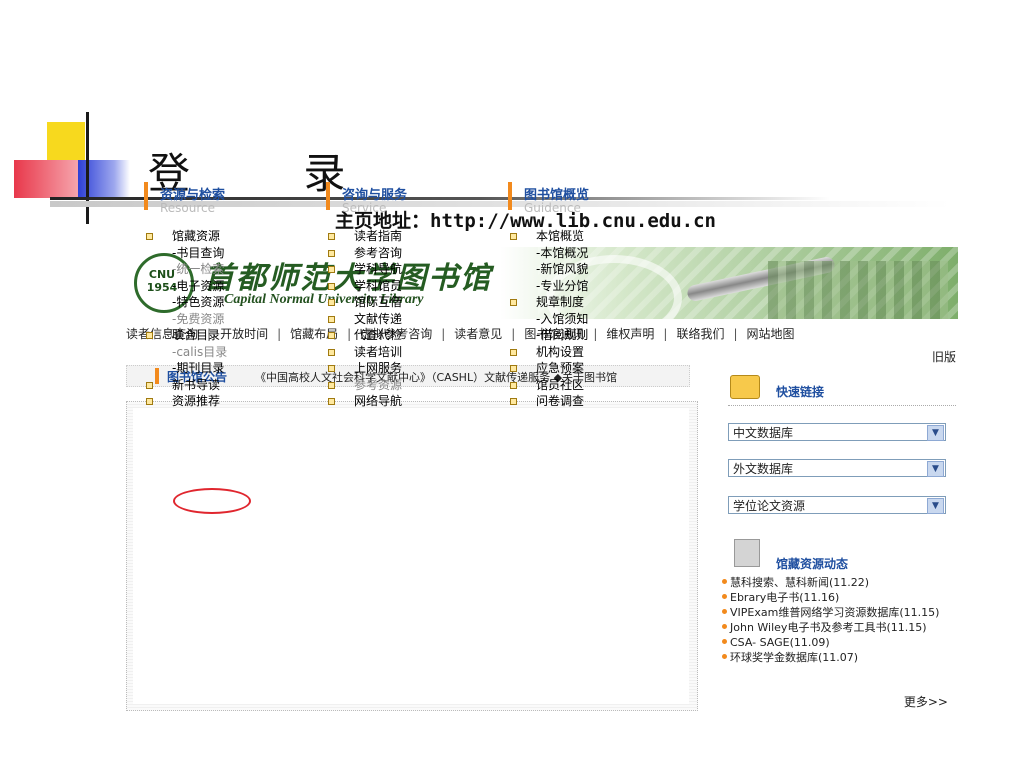  I want to click on list-item: -入馆须知, so click(549, 319).